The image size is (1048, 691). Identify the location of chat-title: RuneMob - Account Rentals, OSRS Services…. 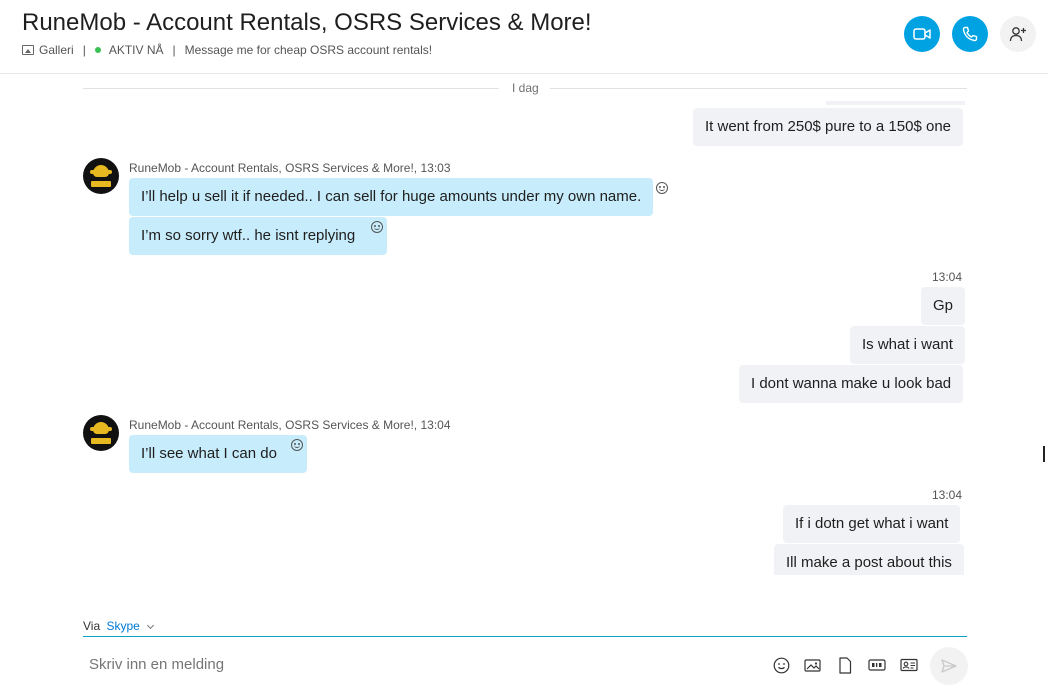
(307, 22).